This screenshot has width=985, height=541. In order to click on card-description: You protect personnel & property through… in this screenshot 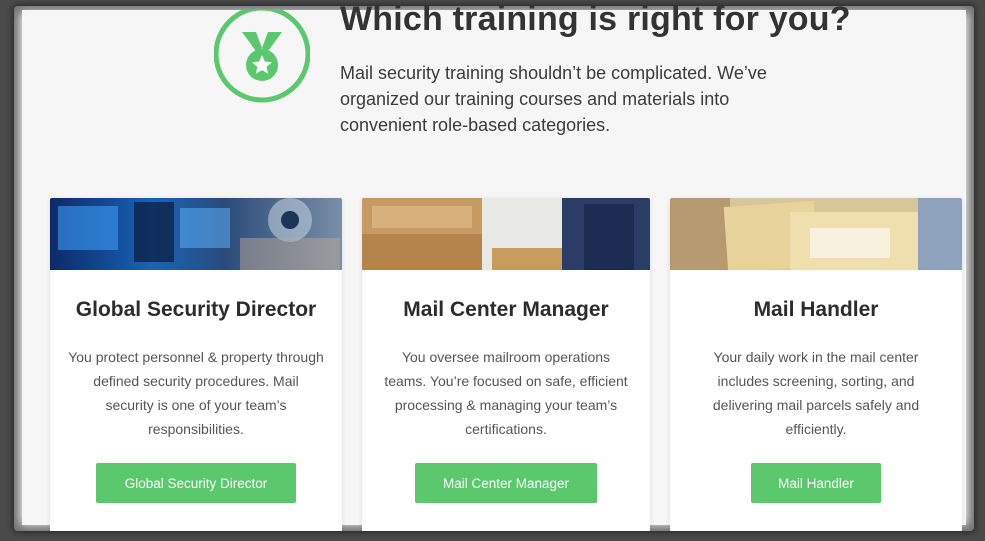, I will do `click(196, 393)`.